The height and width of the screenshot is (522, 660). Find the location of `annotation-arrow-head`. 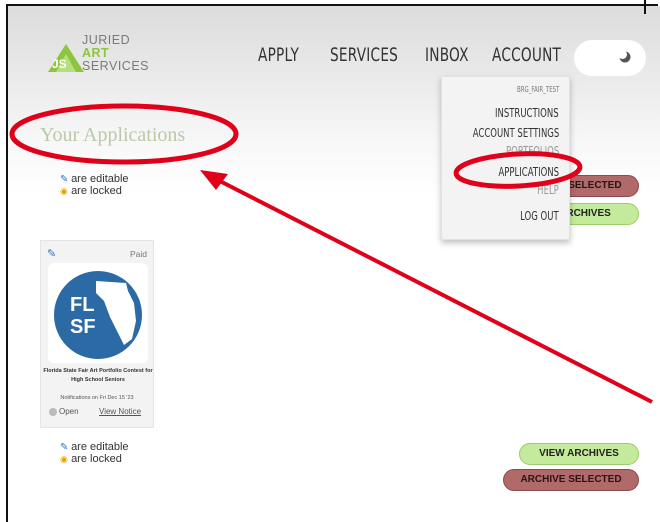

annotation-arrow-head is located at coordinates (214, 180).